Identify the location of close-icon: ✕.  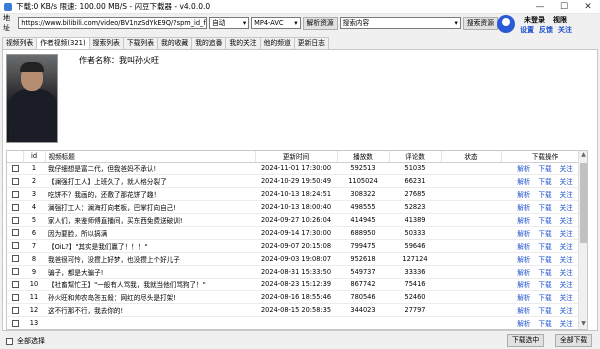
(588, 7).